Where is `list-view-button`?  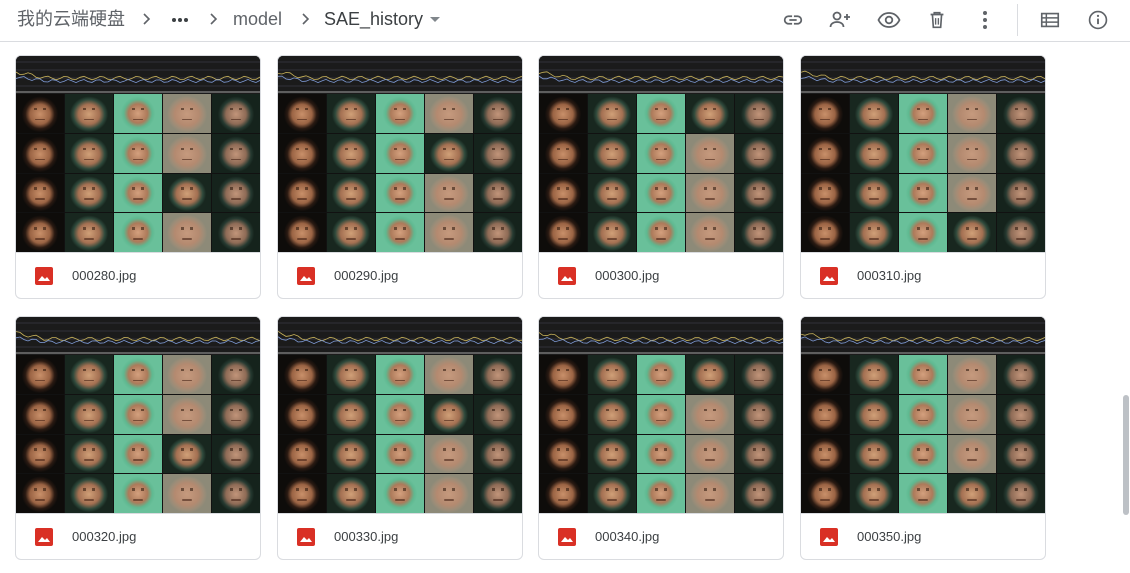
list-view-button is located at coordinates (1050, 20).